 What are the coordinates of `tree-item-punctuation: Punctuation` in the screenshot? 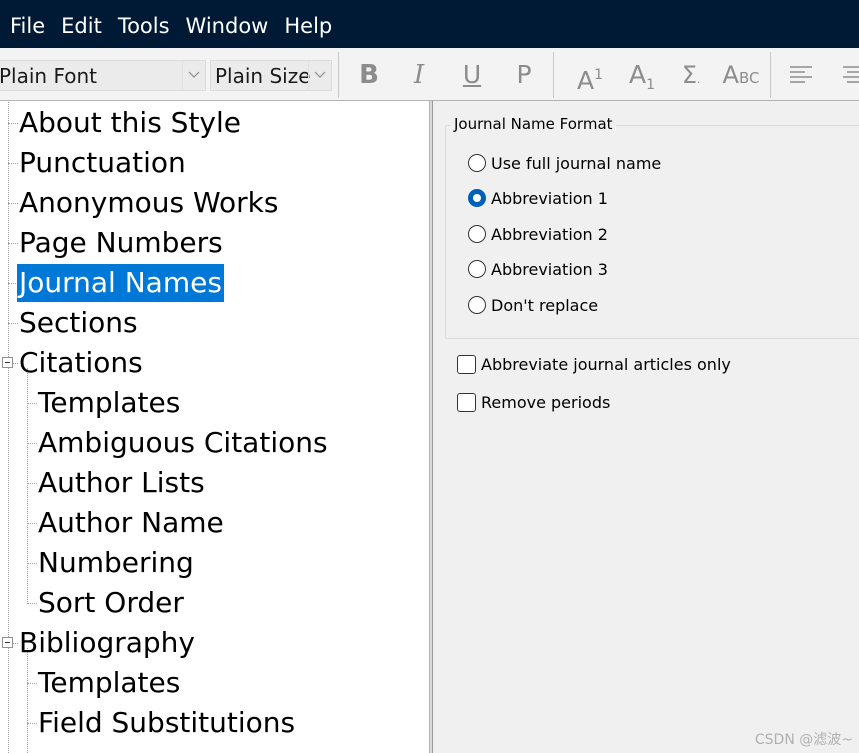 It's located at (102, 163).